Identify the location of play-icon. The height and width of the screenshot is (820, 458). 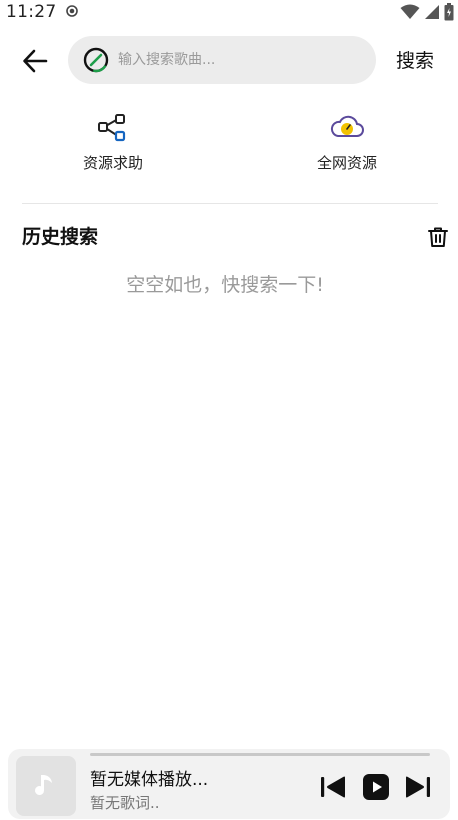
(376, 787).